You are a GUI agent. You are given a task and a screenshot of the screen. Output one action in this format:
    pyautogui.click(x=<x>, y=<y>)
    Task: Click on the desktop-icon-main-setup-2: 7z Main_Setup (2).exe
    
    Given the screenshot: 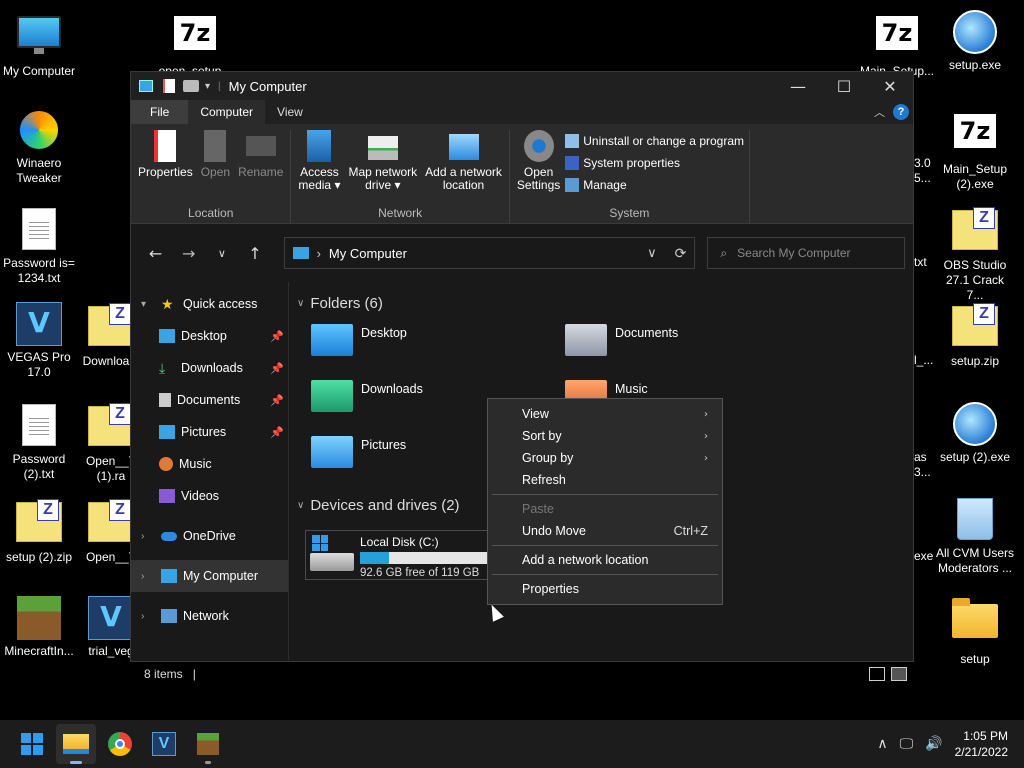 What is the action you would take?
    pyautogui.click(x=975, y=150)
    